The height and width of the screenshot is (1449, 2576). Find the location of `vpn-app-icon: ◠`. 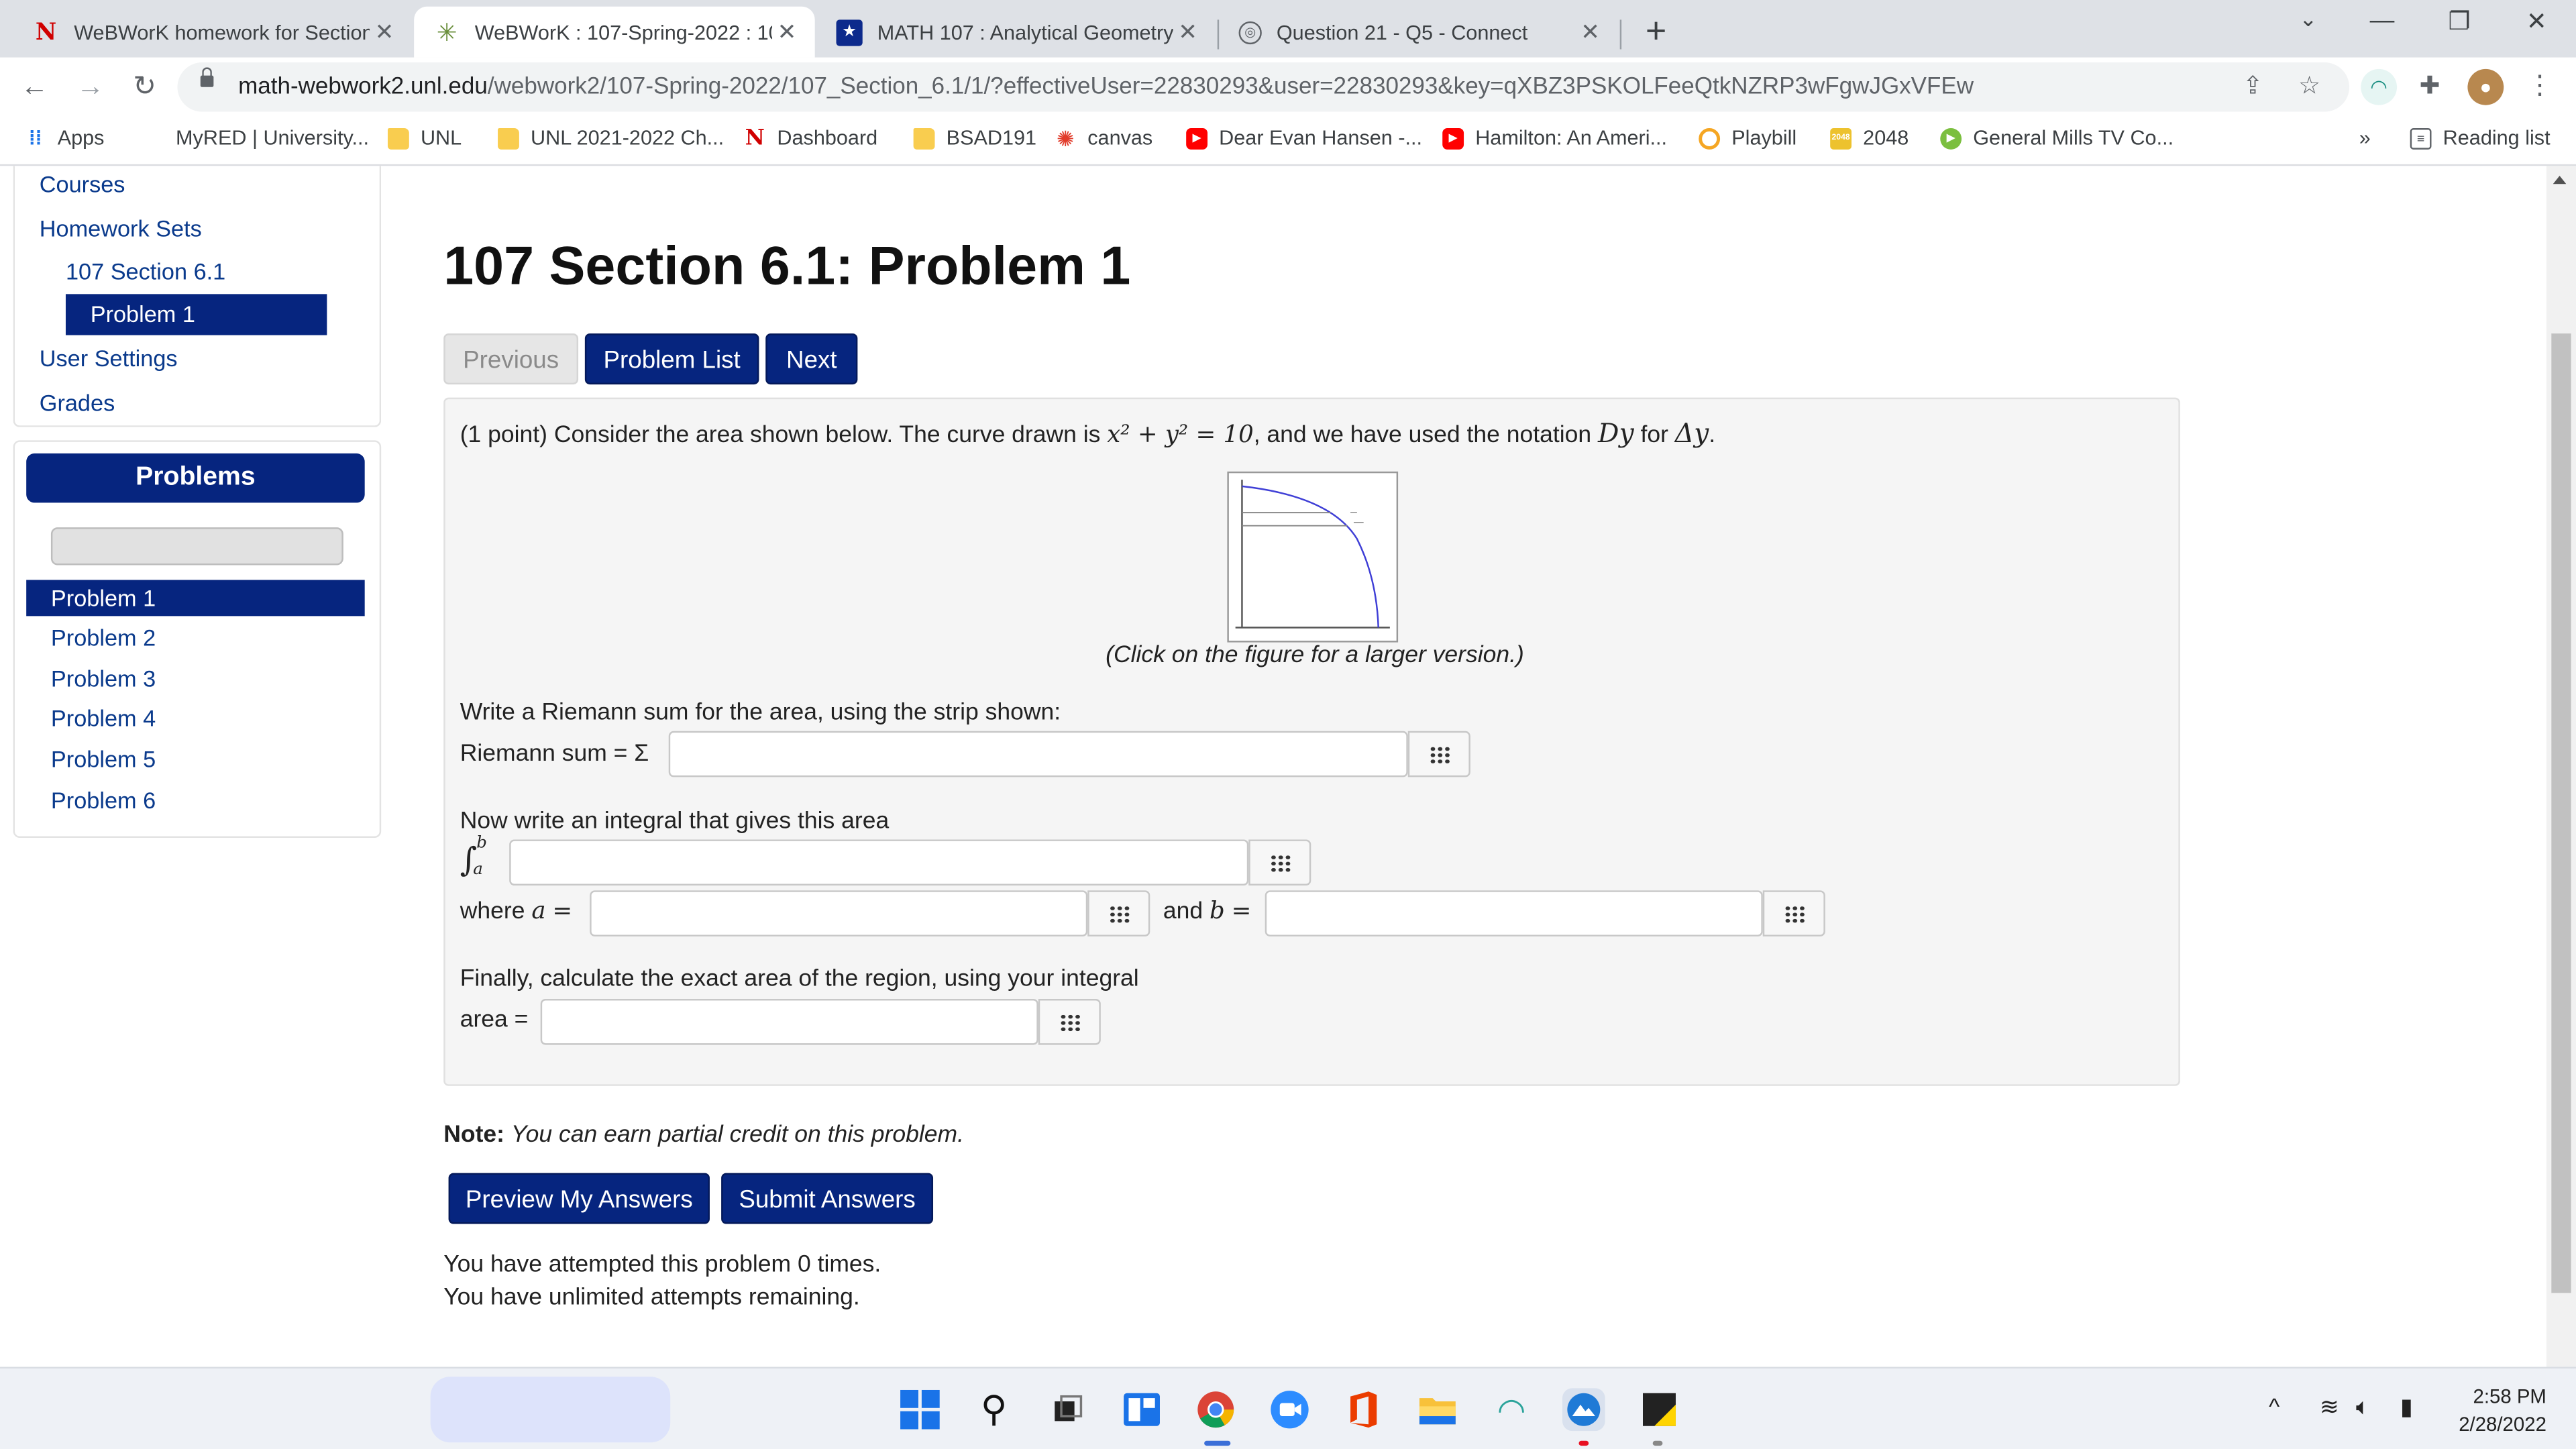

vpn-app-icon: ◠ is located at coordinates (1511, 1409).